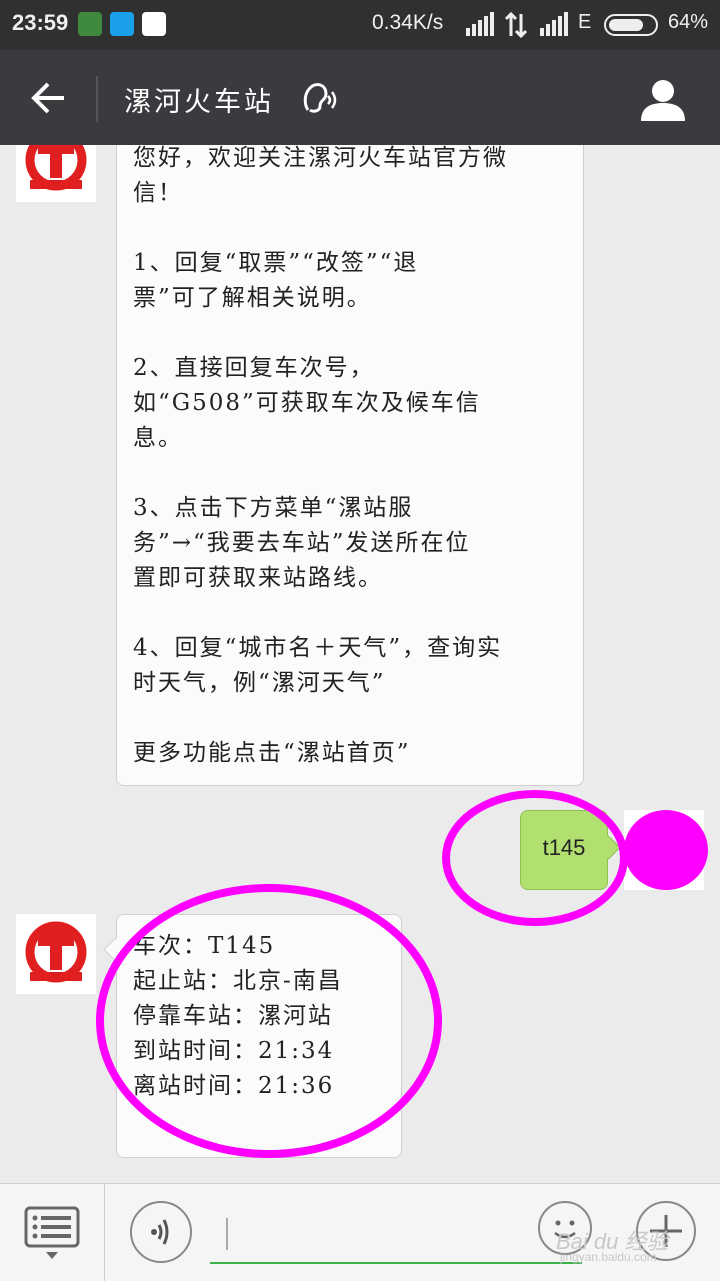  Describe the element at coordinates (234, 1086) in the screenshot. I see `departure-time-line: 离站时间：21:36` at that location.